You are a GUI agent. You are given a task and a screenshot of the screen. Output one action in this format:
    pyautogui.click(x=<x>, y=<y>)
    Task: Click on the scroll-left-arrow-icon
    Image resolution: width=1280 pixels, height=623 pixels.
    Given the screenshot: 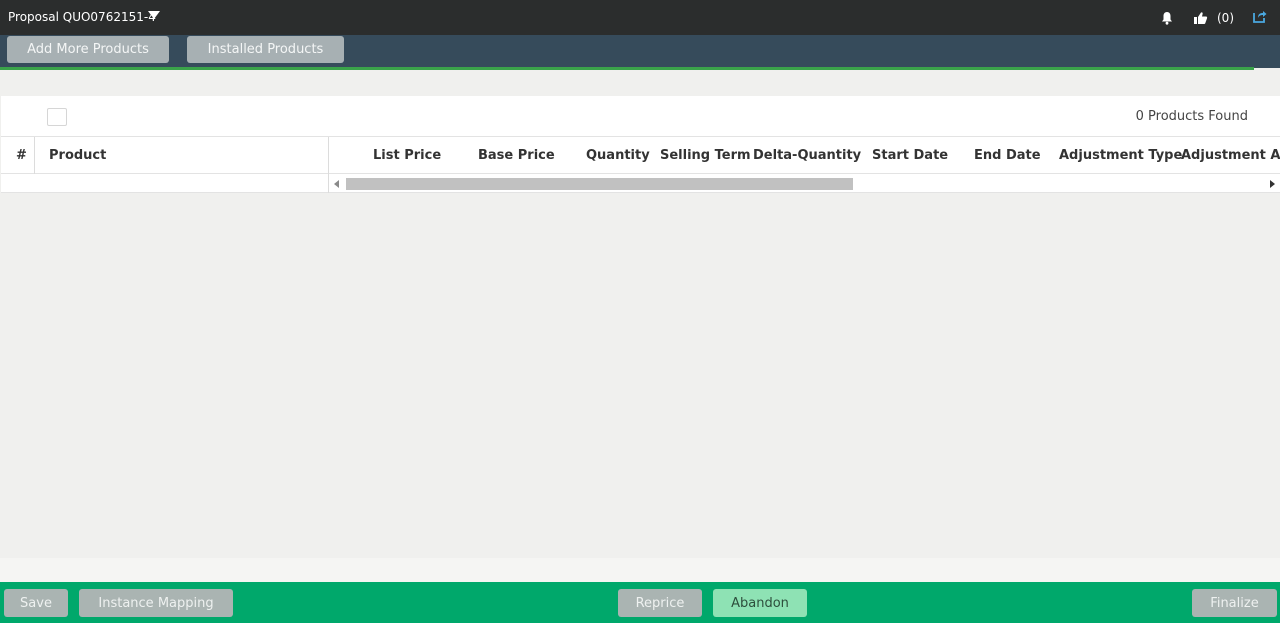 What is the action you would take?
    pyautogui.click(x=336, y=184)
    